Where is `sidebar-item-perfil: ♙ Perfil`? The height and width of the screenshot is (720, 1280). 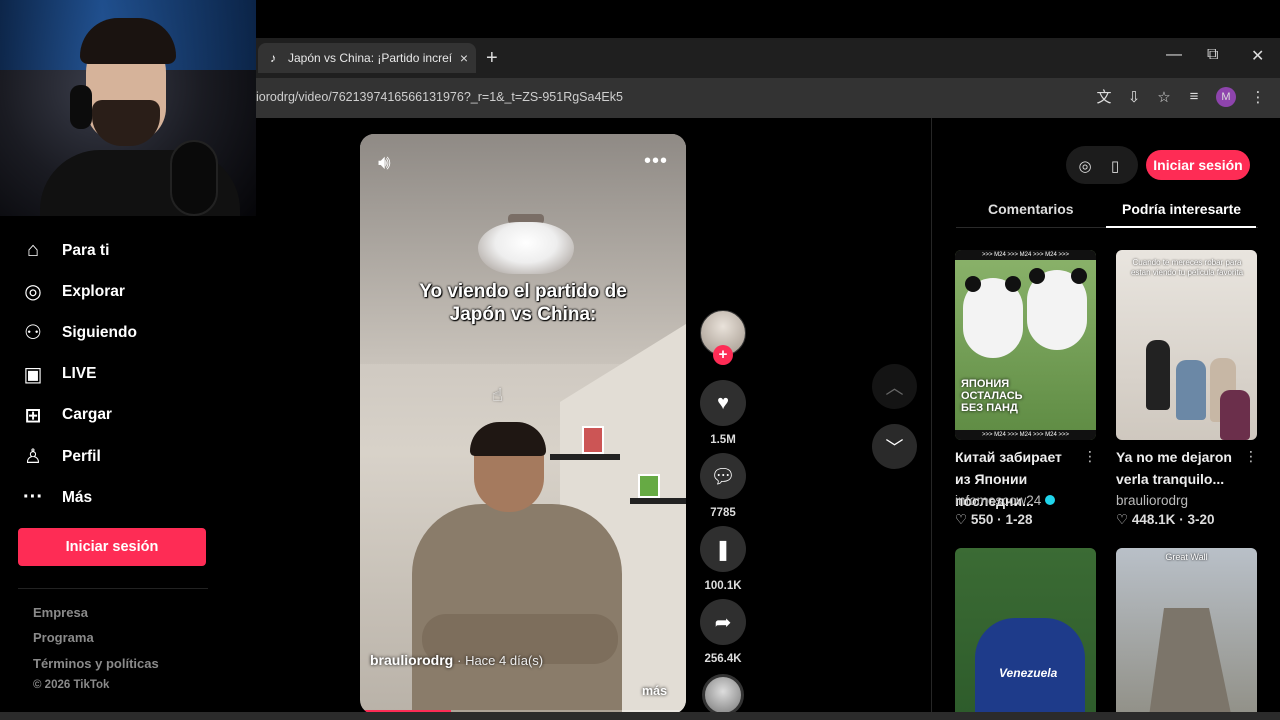 sidebar-item-perfil: ♙ Perfil is located at coordinates (120, 456).